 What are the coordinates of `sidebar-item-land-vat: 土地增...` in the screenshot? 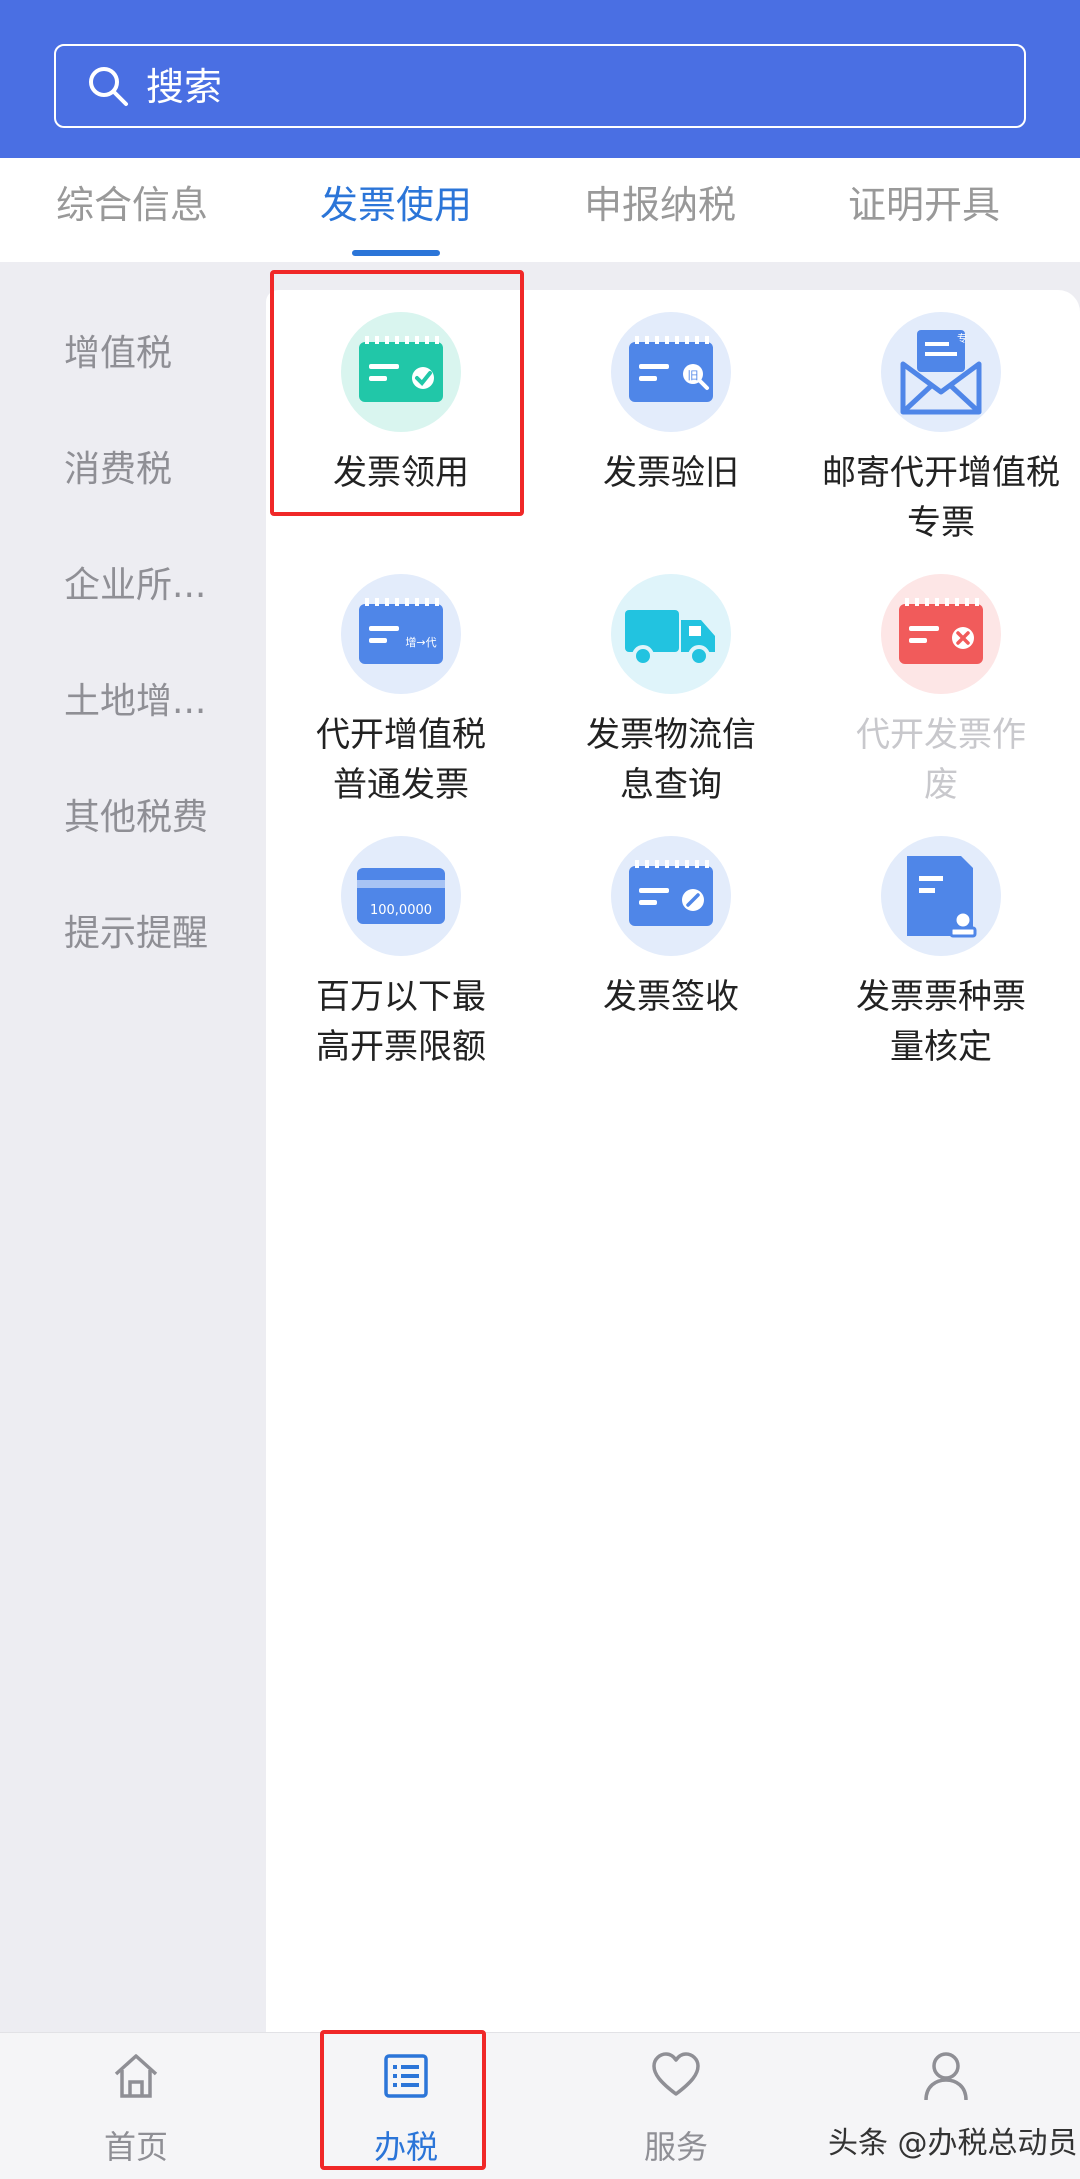 It's located at (135, 698).